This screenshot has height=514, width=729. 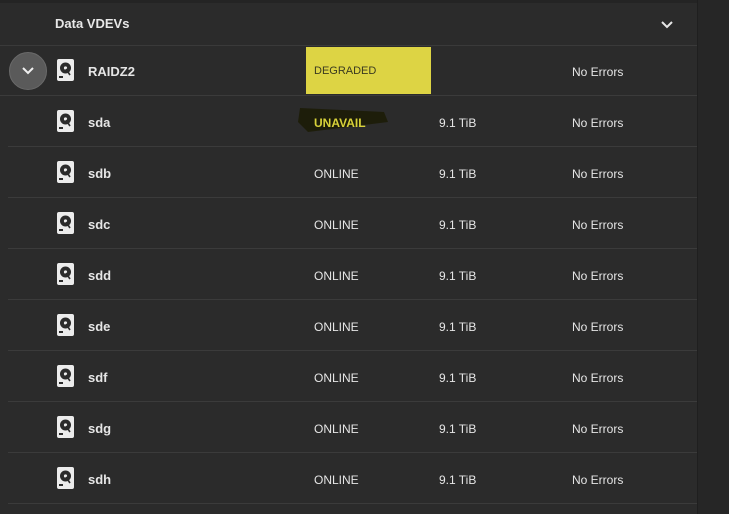 I want to click on disk-row: sdb ONLINE 9.1 TiB No Errors, so click(x=352, y=172).